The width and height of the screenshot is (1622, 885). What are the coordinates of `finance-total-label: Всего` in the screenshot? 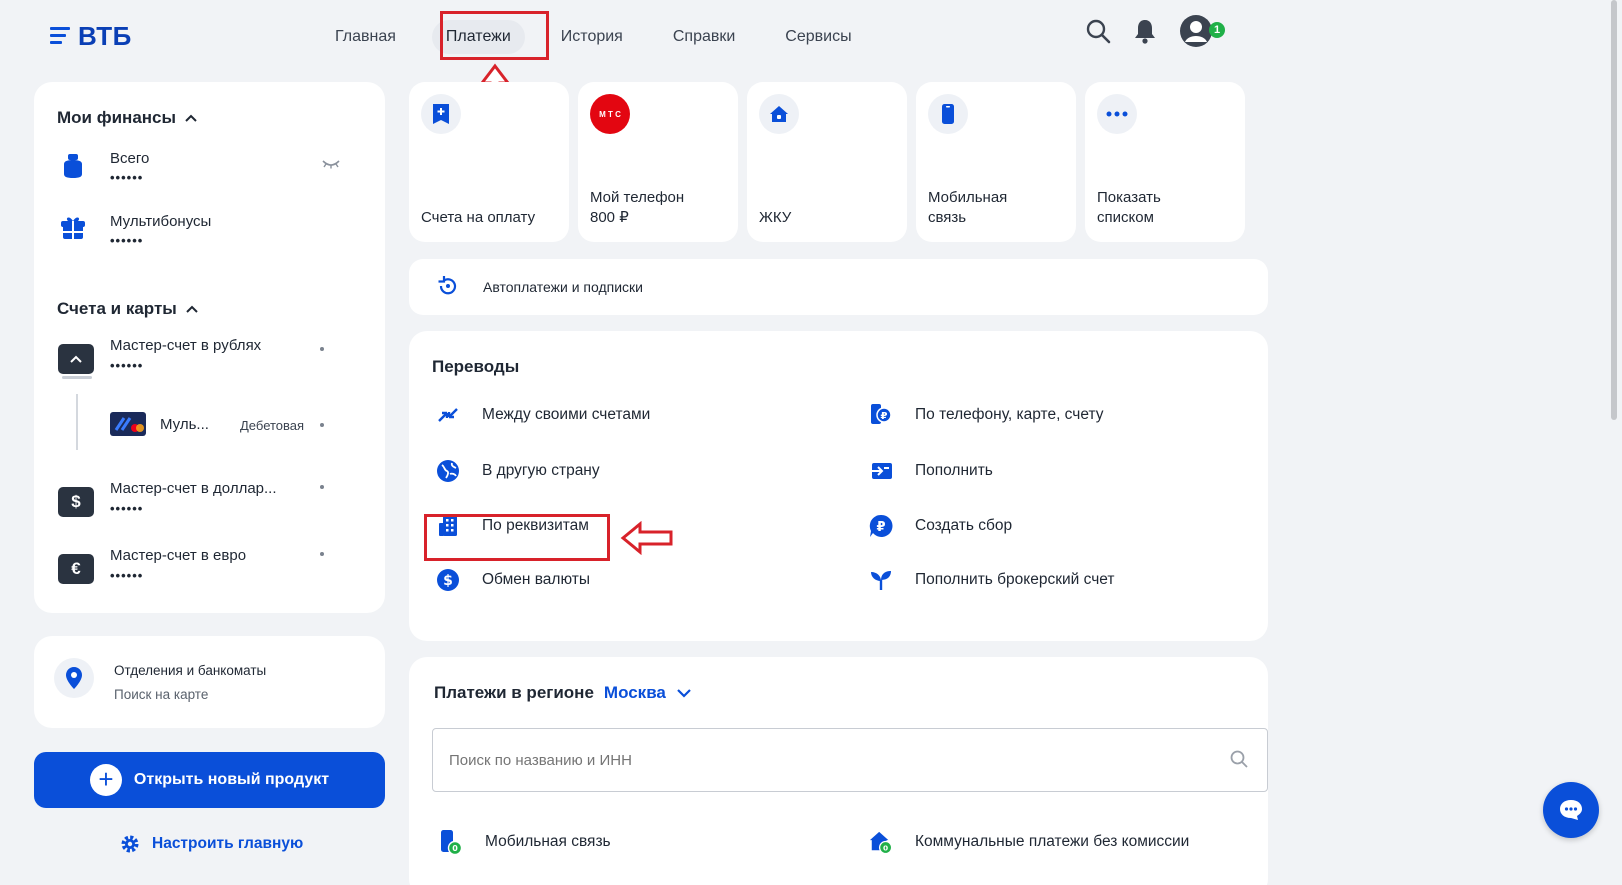 It's located at (130, 158).